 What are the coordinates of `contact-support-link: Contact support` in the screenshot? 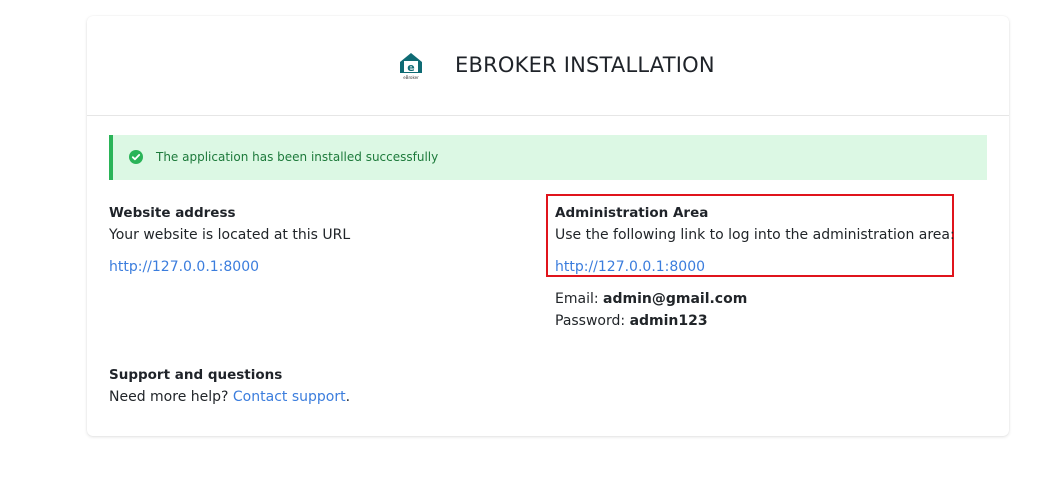 It's located at (289, 397).